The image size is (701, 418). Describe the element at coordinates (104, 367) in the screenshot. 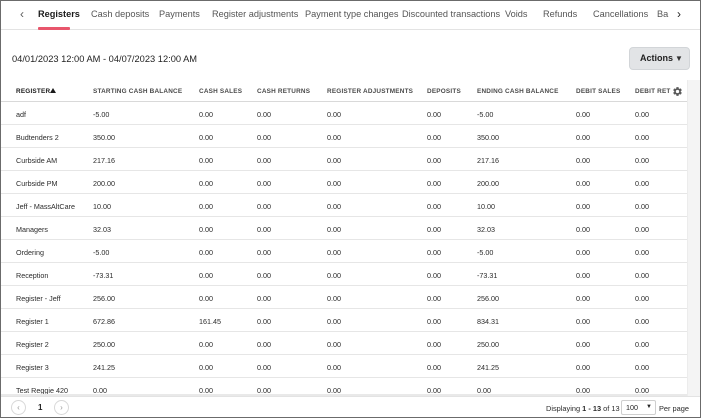

I see `cell-starting-cash-balance: 241.25` at that location.